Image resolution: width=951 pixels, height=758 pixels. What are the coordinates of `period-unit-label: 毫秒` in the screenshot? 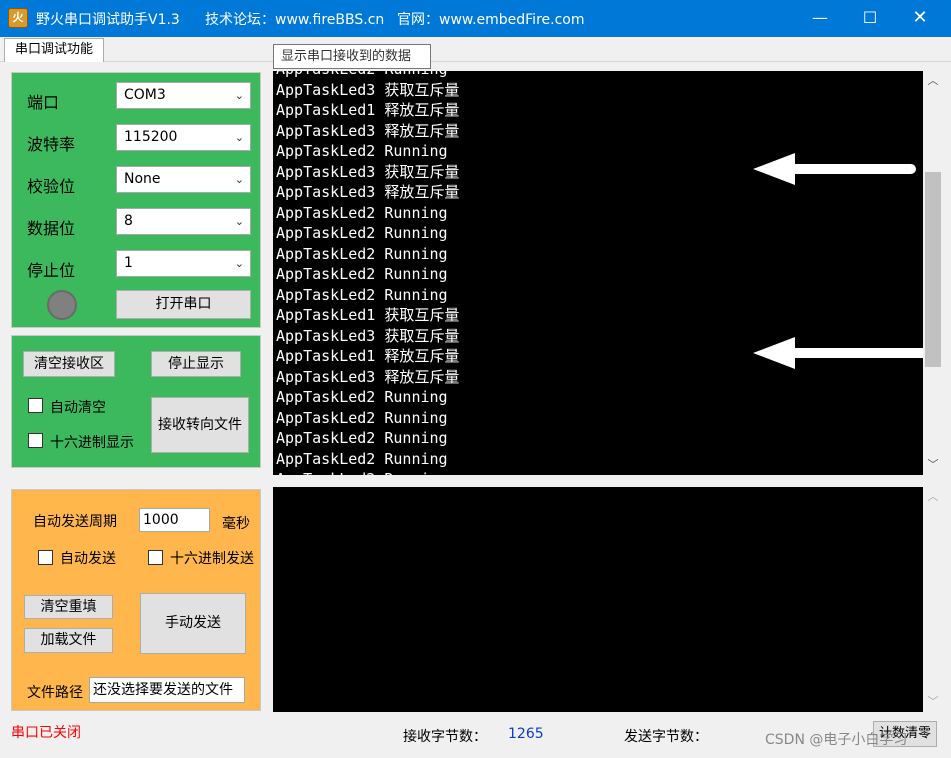 It's located at (236, 524).